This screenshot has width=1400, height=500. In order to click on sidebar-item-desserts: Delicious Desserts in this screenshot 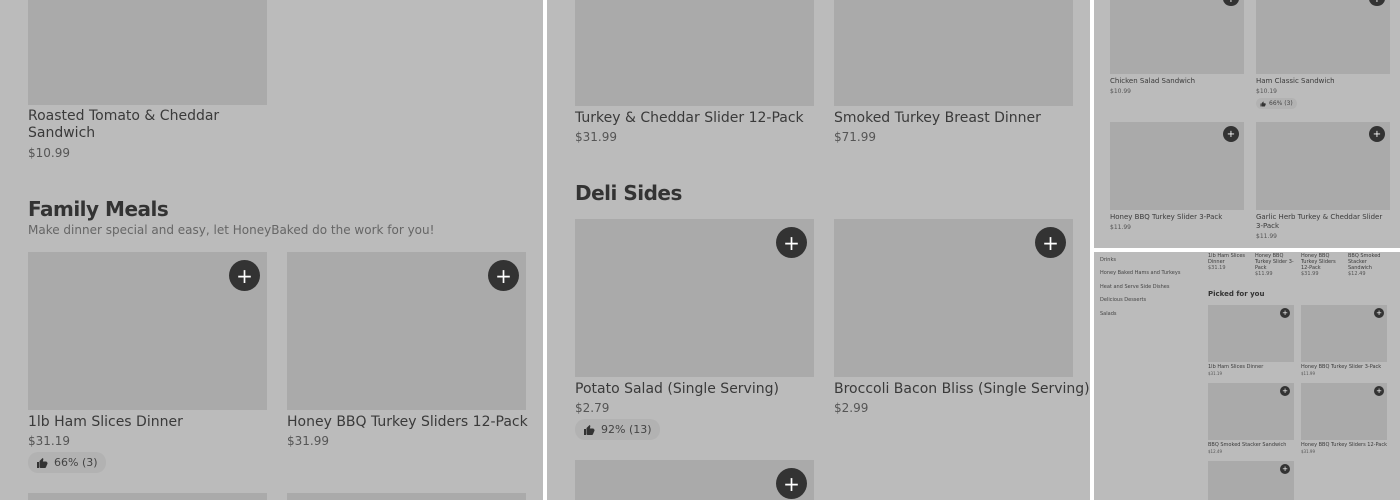, I will do `click(1123, 300)`.